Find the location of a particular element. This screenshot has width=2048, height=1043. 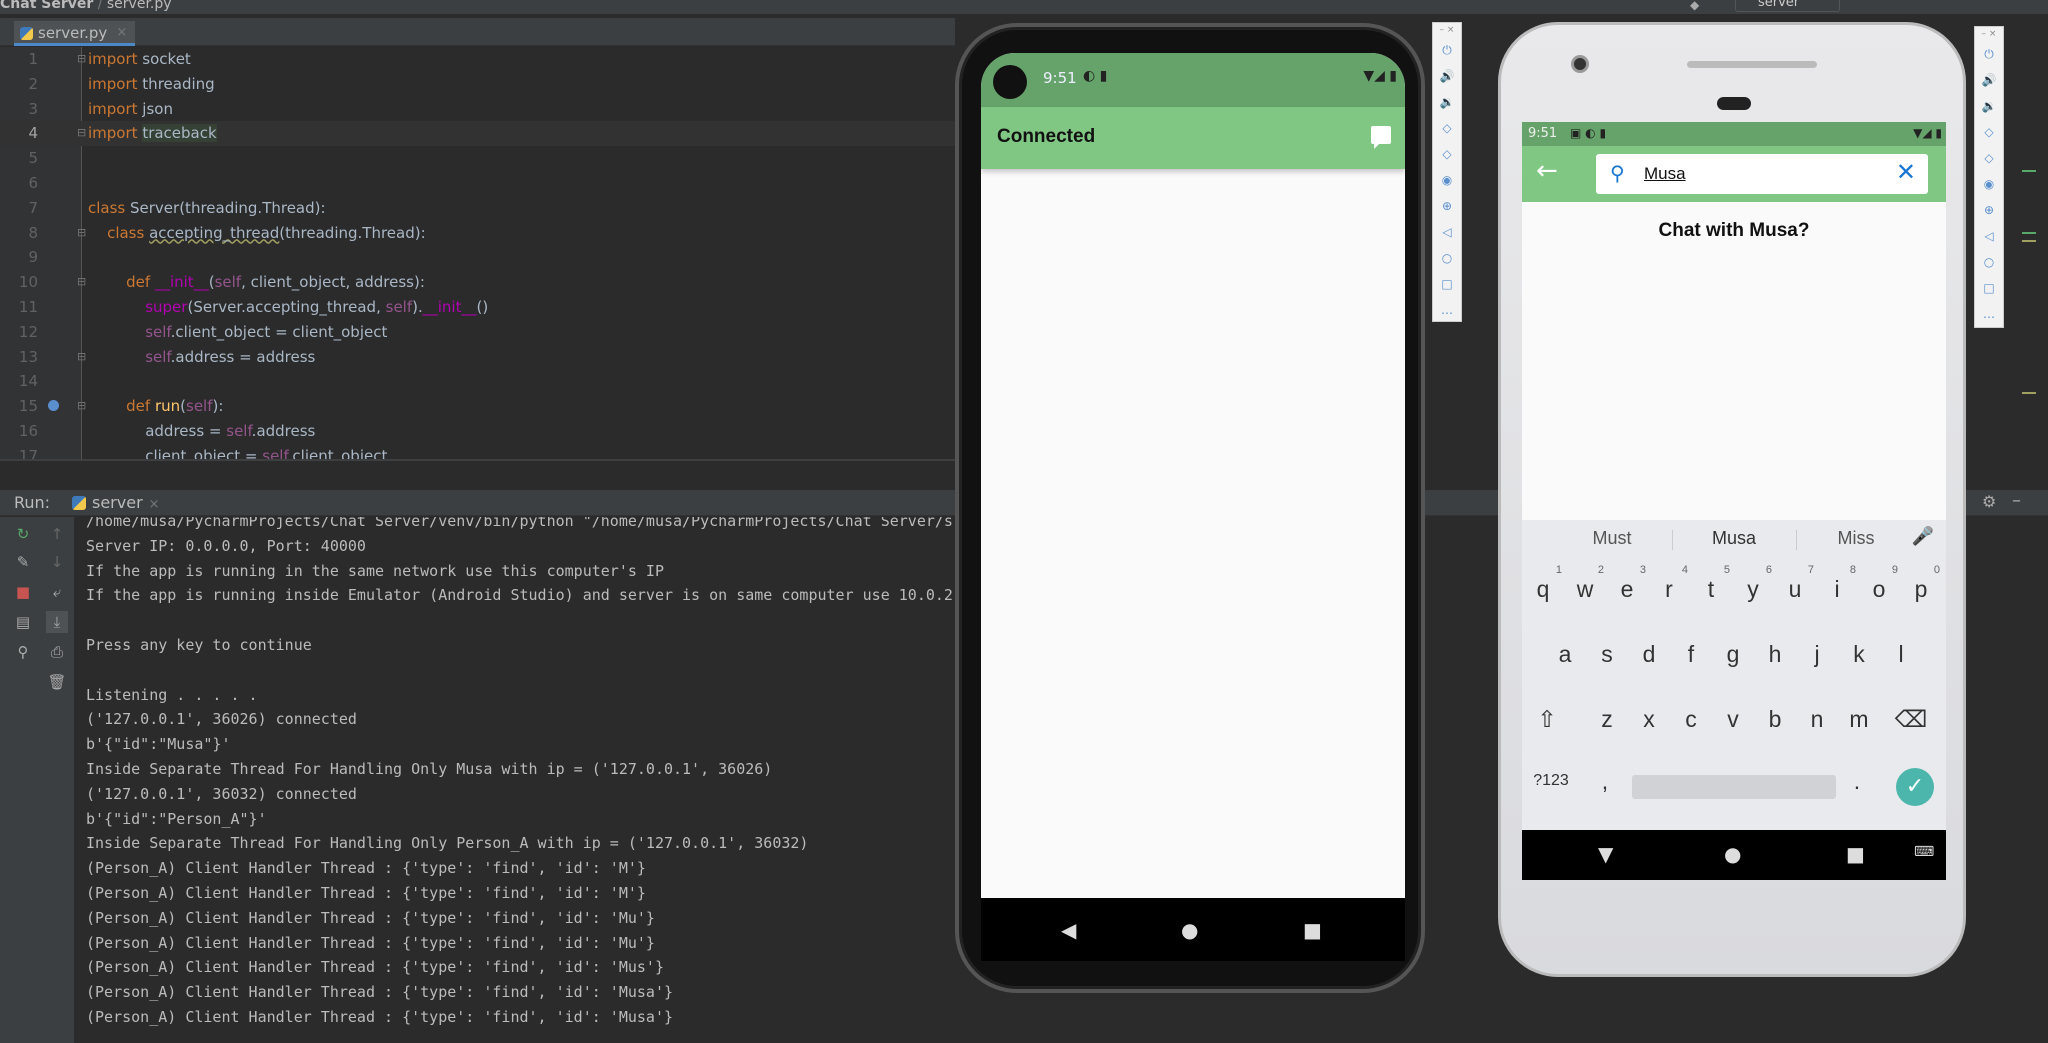

key: u7 is located at coordinates (1796, 583).